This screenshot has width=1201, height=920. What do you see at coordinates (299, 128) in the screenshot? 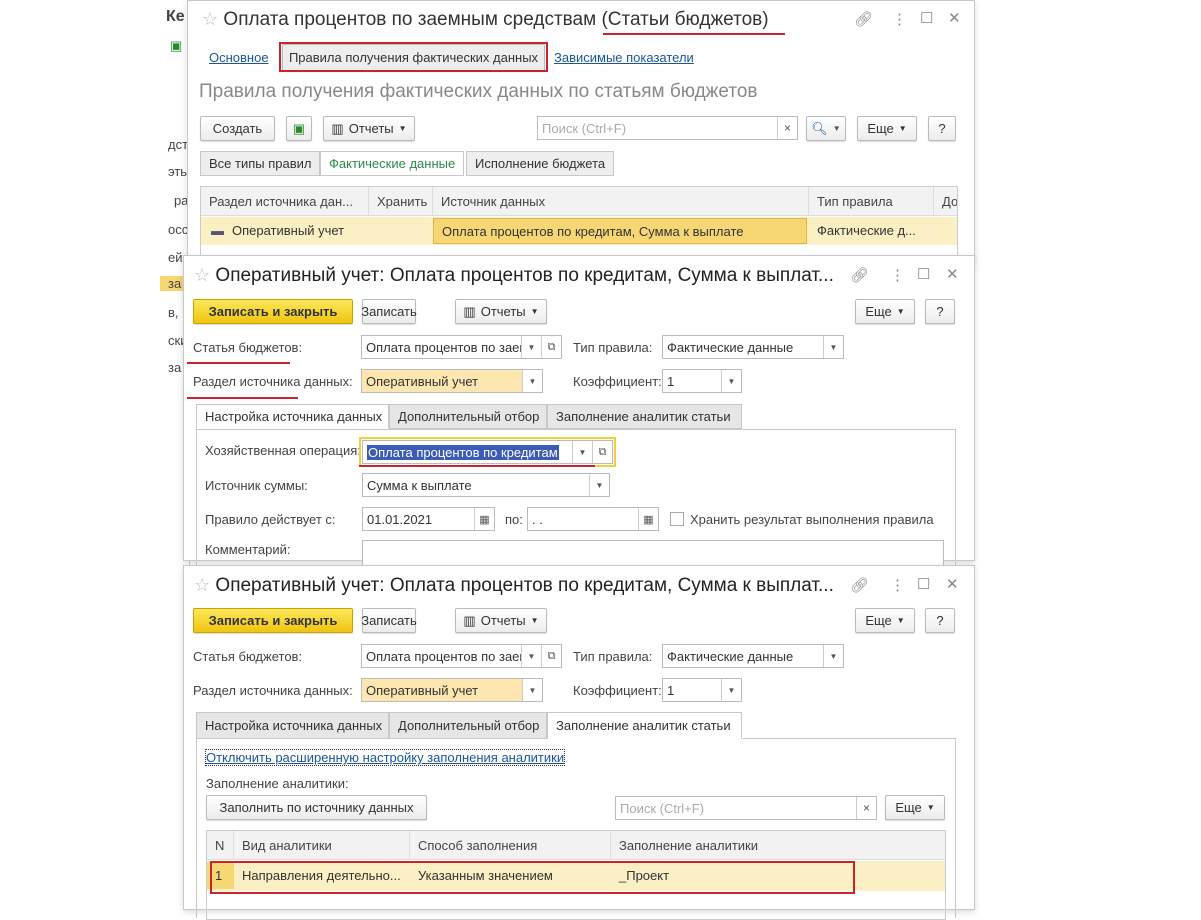
I see `create-copy-icon: ▣` at bounding box center [299, 128].